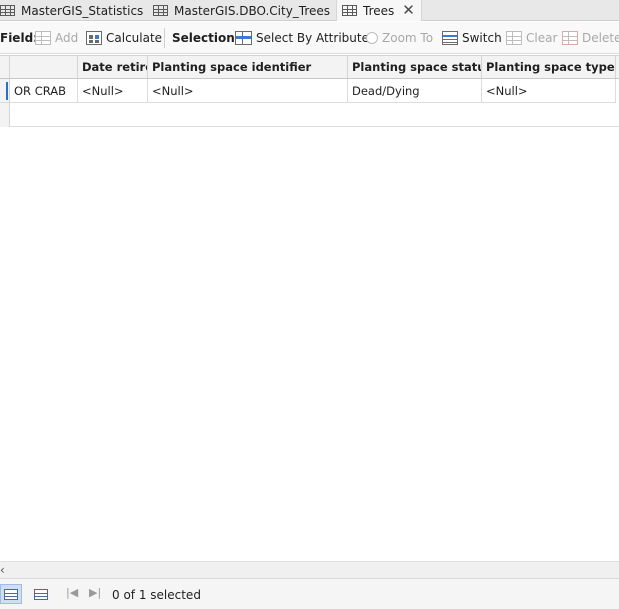 This screenshot has height=609, width=619. I want to click on zoom-to-label: Zoom To, so click(408, 38).